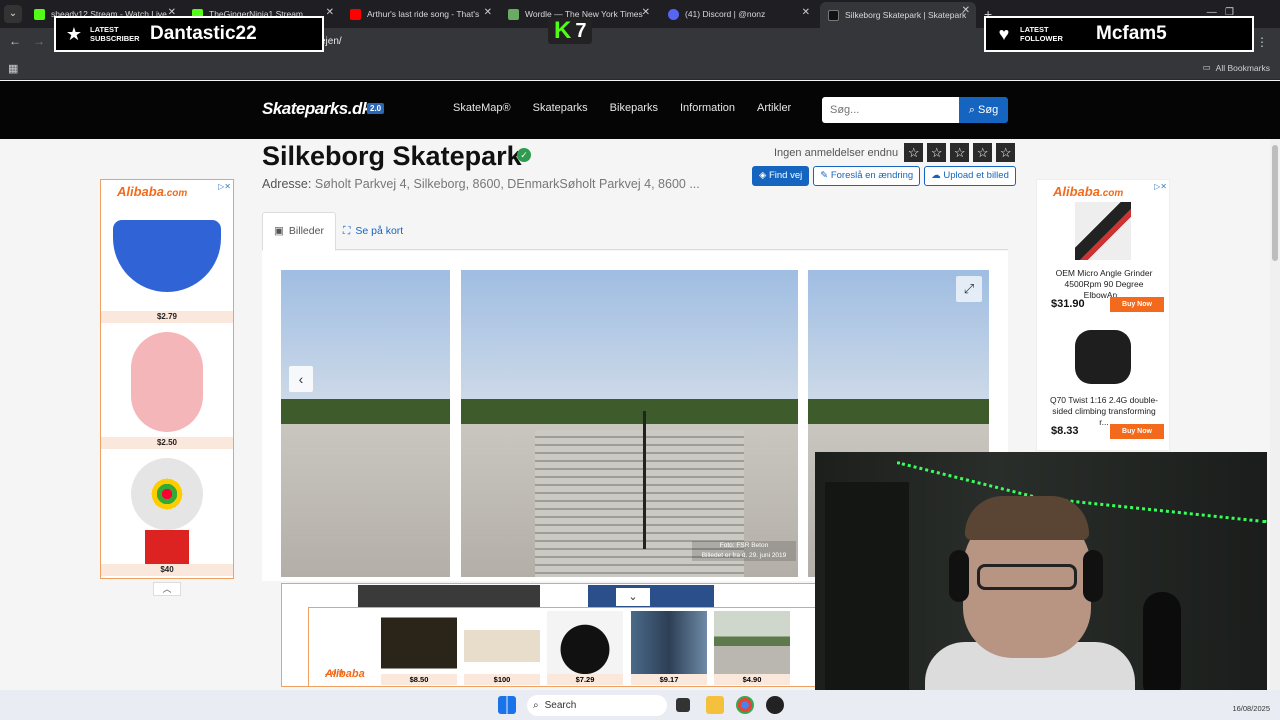 Image resolution: width=1280 pixels, height=720 pixels. I want to click on search-button-label: Søg, so click(988, 109).